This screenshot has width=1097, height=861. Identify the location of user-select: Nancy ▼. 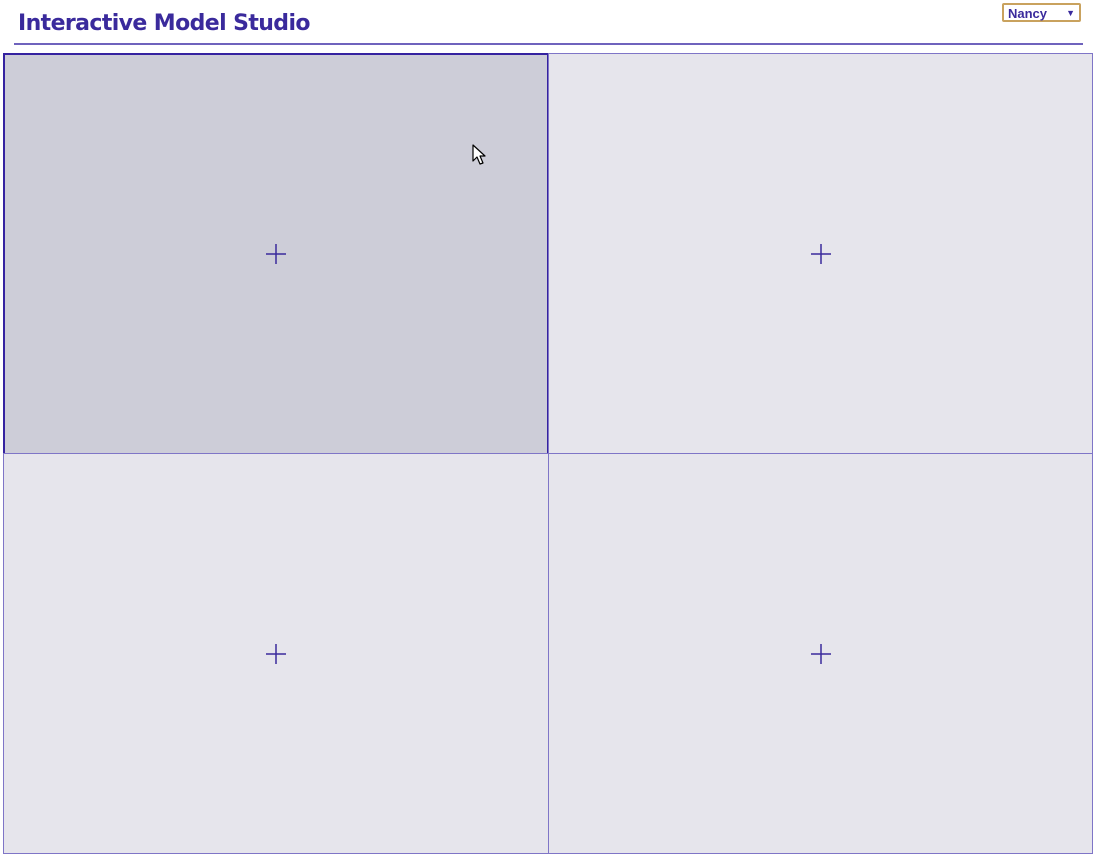
(1041, 12).